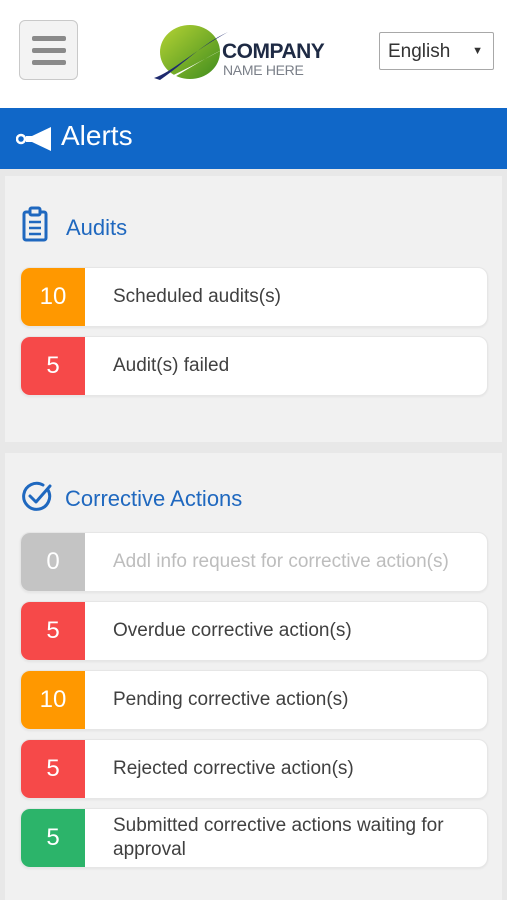 This screenshot has height=900, width=507. Describe the element at coordinates (192, 53) in the screenshot. I see `leaf-logo-icon` at that location.